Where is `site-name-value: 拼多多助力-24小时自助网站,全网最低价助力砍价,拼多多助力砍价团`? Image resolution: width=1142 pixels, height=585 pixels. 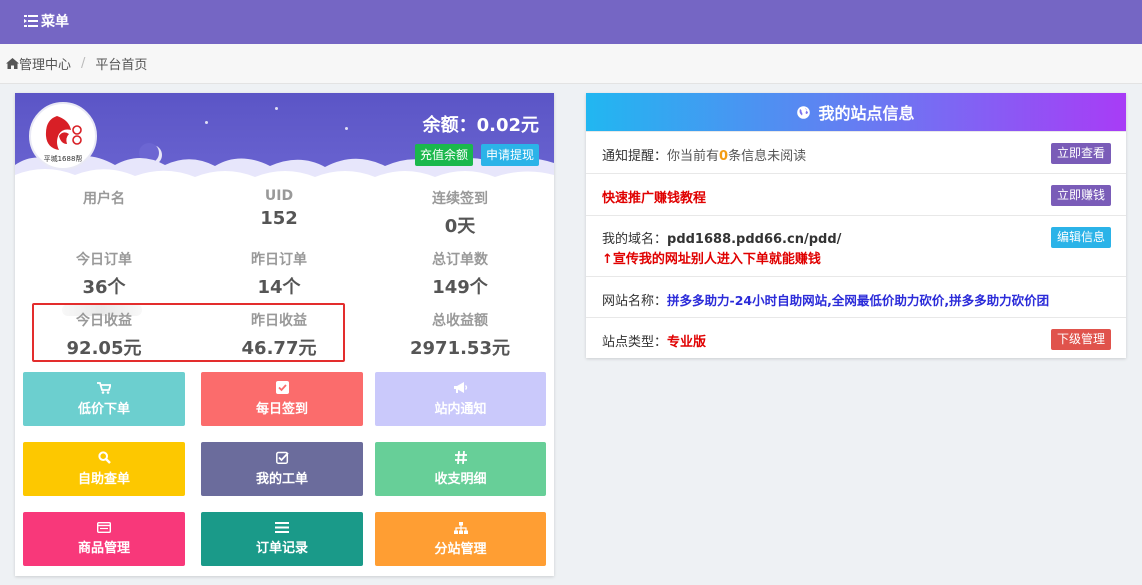
site-name-value: 拼多多助力-24小时自助网站,全网最低价助力砍价,拼多多助力砍价团 is located at coordinates (858, 300).